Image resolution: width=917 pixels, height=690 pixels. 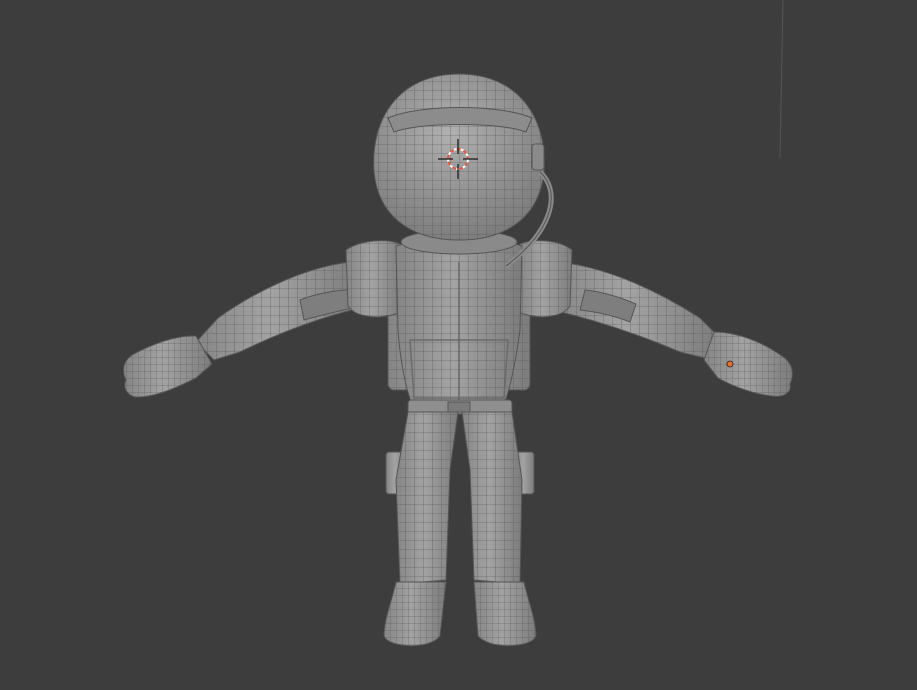 What do you see at coordinates (427, 498) in the screenshot?
I see `left-leg` at bounding box center [427, 498].